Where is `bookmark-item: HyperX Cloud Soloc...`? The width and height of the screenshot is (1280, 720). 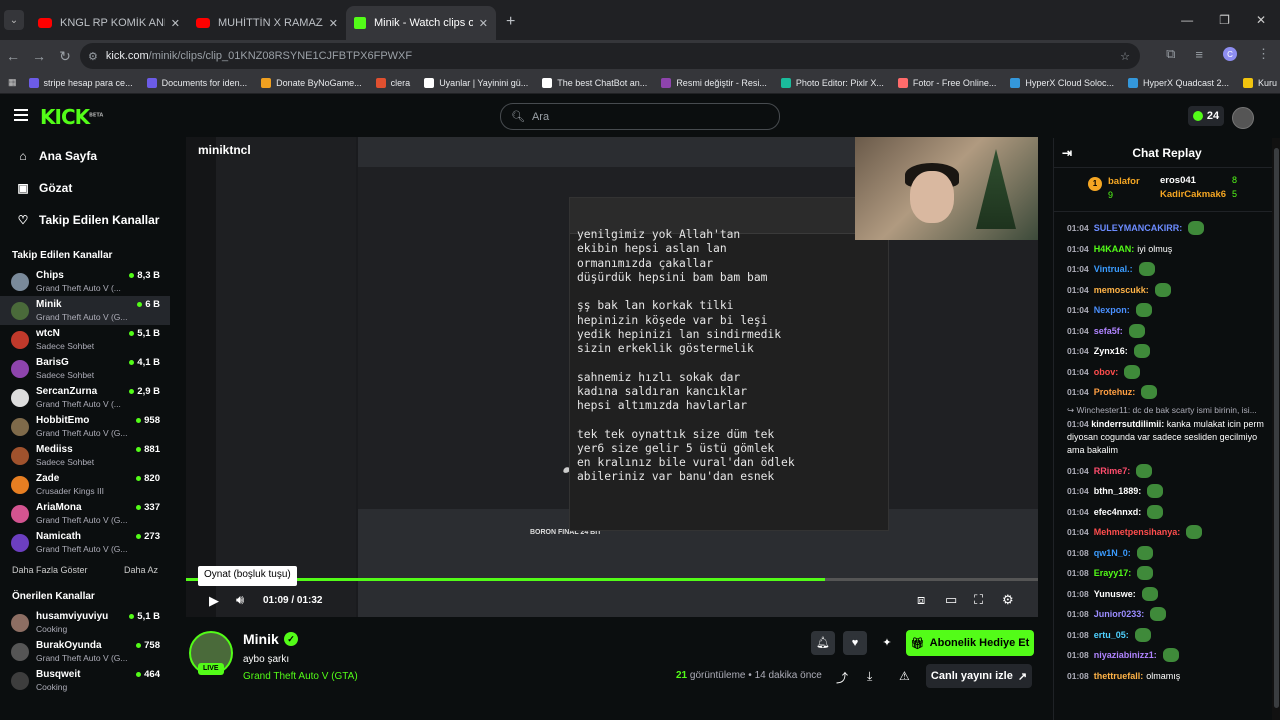
bookmark-item: HyperX Cloud Soloc... is located at coordinates (1062, 82).